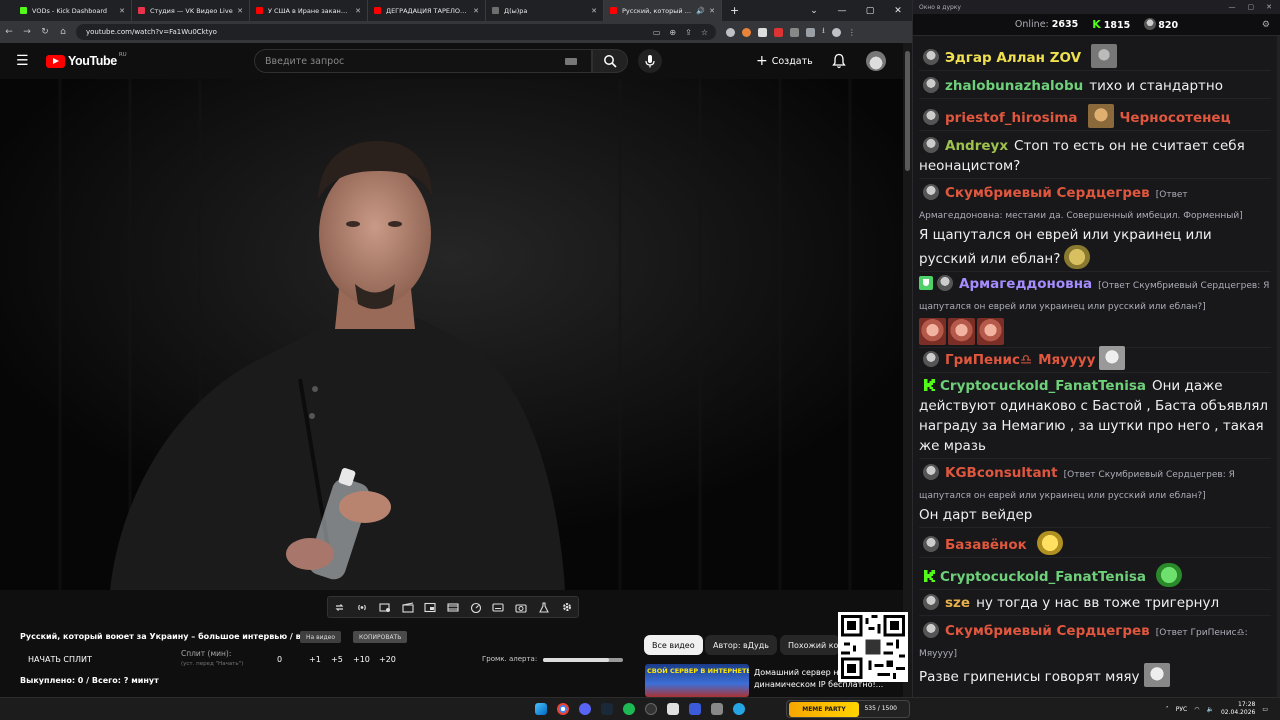  Describe the element at coordinates (836, 32) in the screenshot. I see `profile-icon` at that location.